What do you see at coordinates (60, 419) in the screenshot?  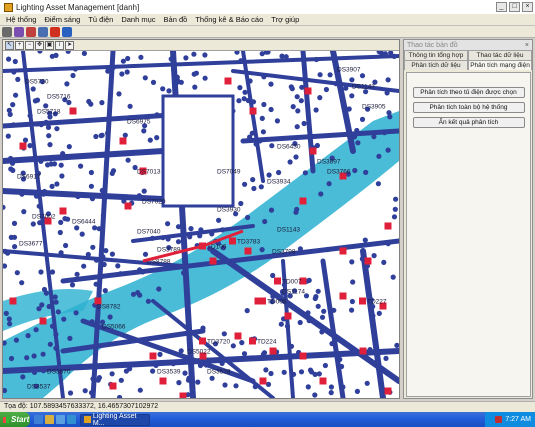 I see `desktop-icon` at bounding box center [60, 419].